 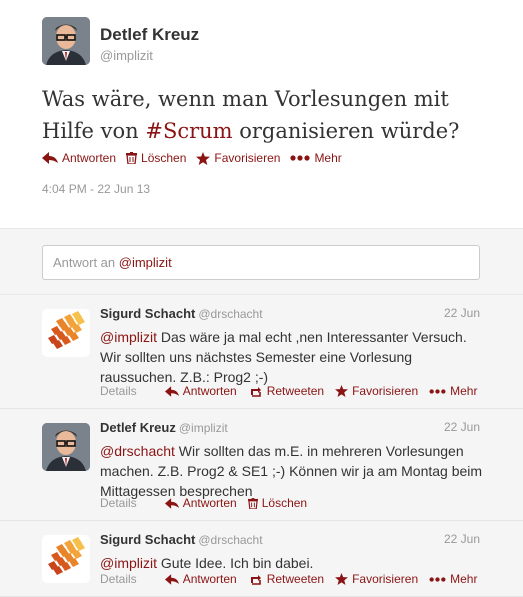 What do you see at coordinates (138, 427) in the screenshot?
I see `reply-fullname: Detlef Kreuz` at bounding box center [138, 427].